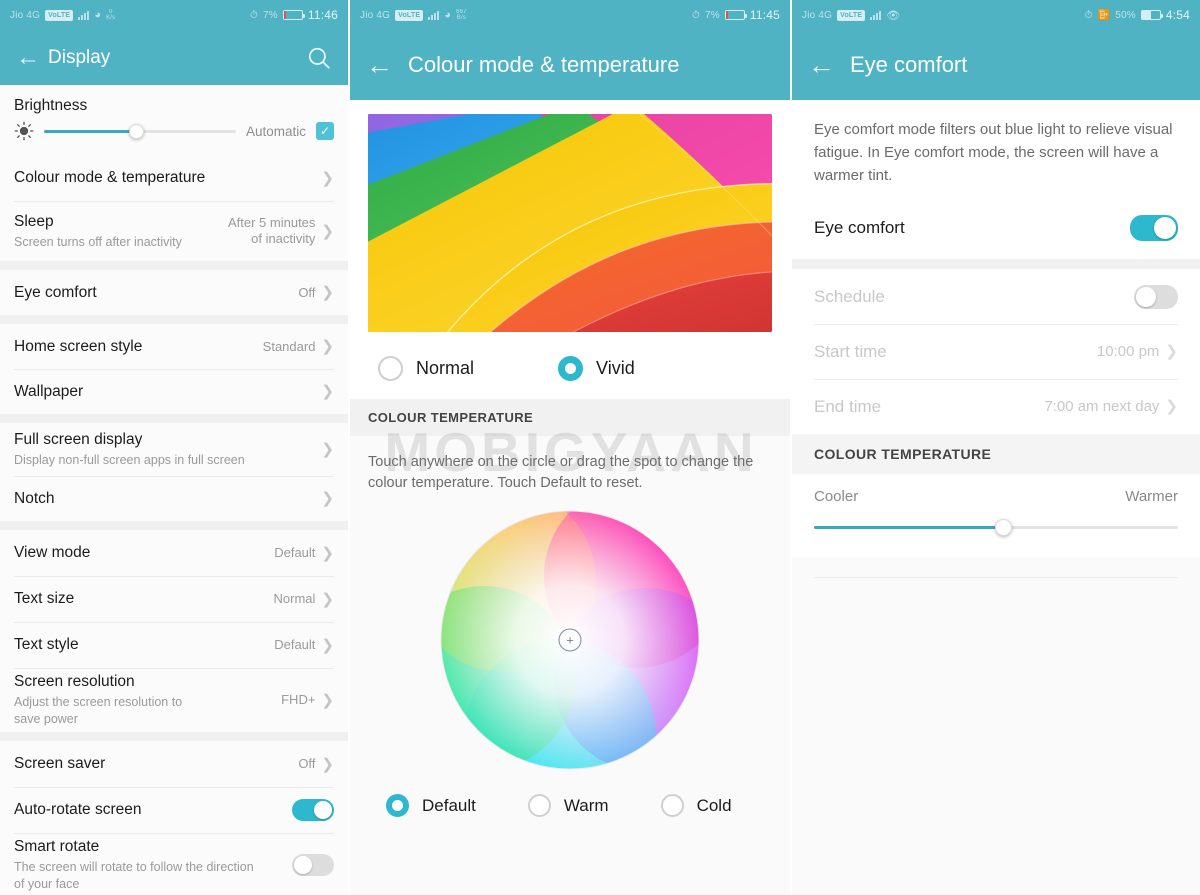  I want to click on radio-label: Vivid, so click(615, 368).